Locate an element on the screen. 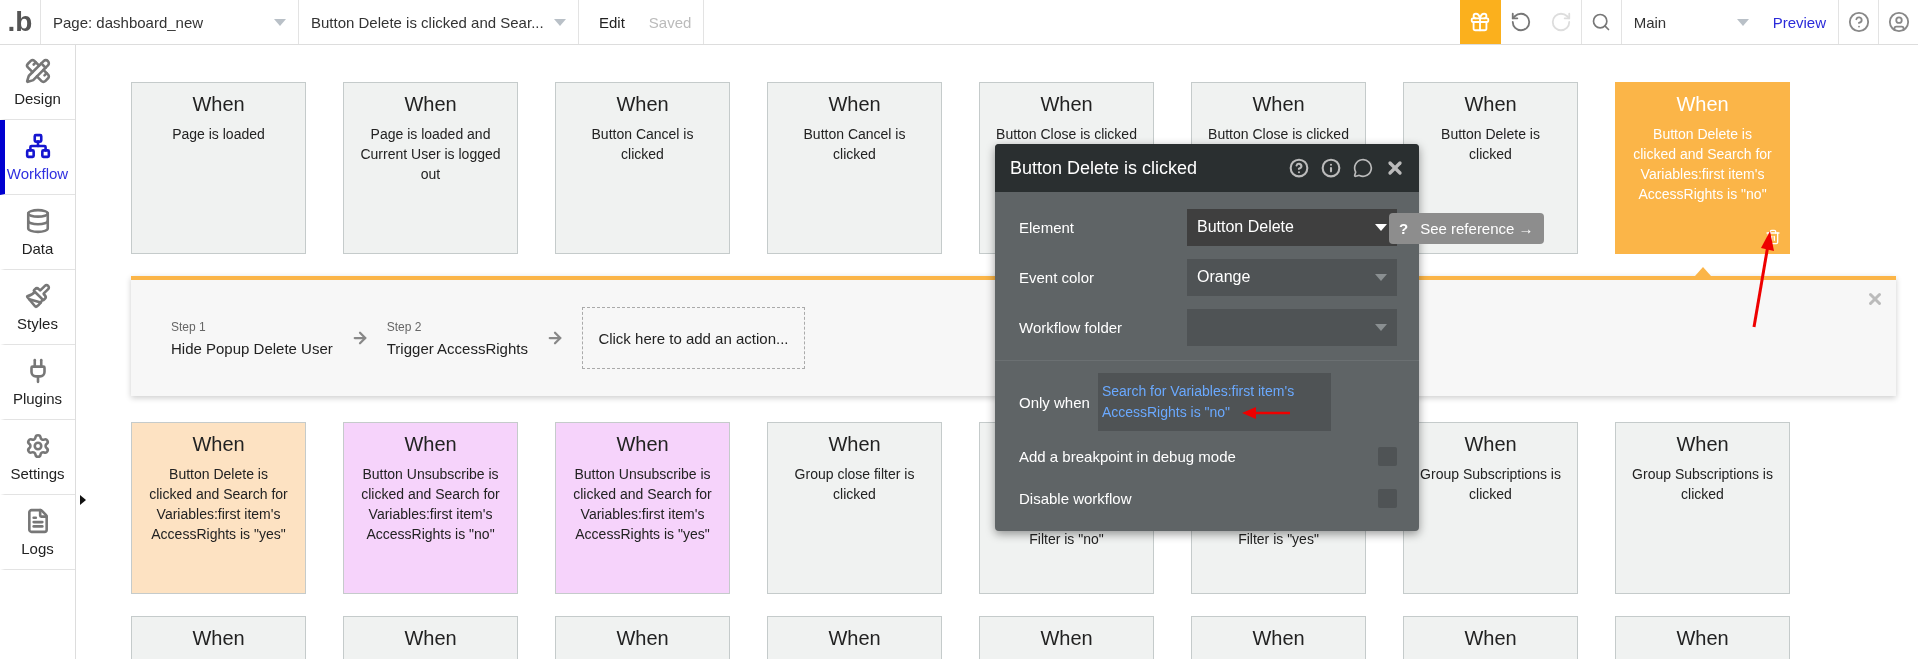 This screenshot has height=659, width=1918. version-select: Main is located at coordinates (1690, 22).